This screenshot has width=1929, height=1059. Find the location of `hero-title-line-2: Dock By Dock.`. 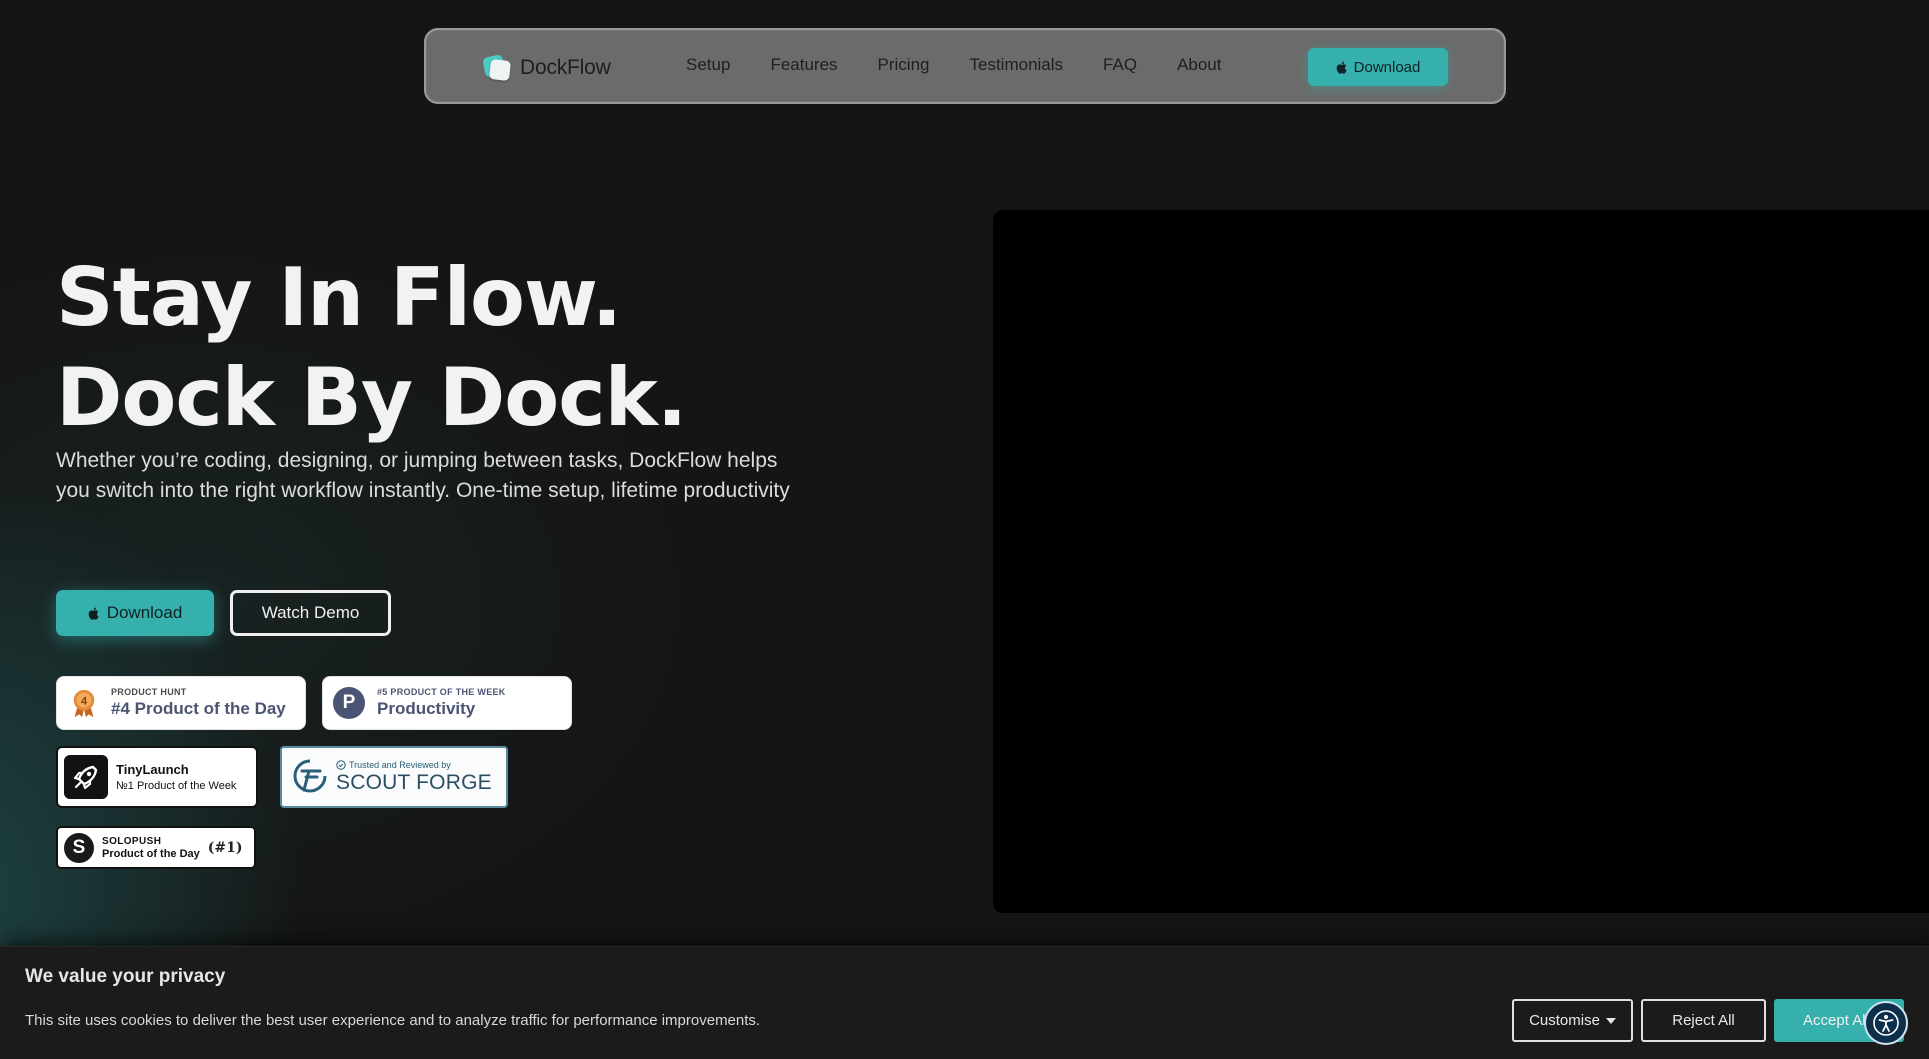

hero-title-line-2: Dock By Dock. is located at coordinates (371, 397).